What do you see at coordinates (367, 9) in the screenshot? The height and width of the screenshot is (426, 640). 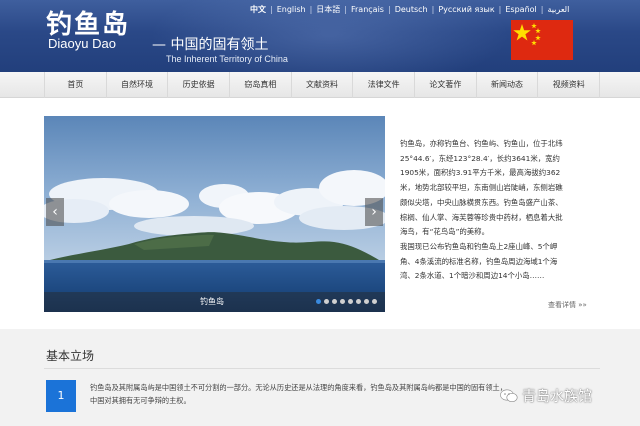 I see `lang-french: Français` at bounding box center [367, 9].